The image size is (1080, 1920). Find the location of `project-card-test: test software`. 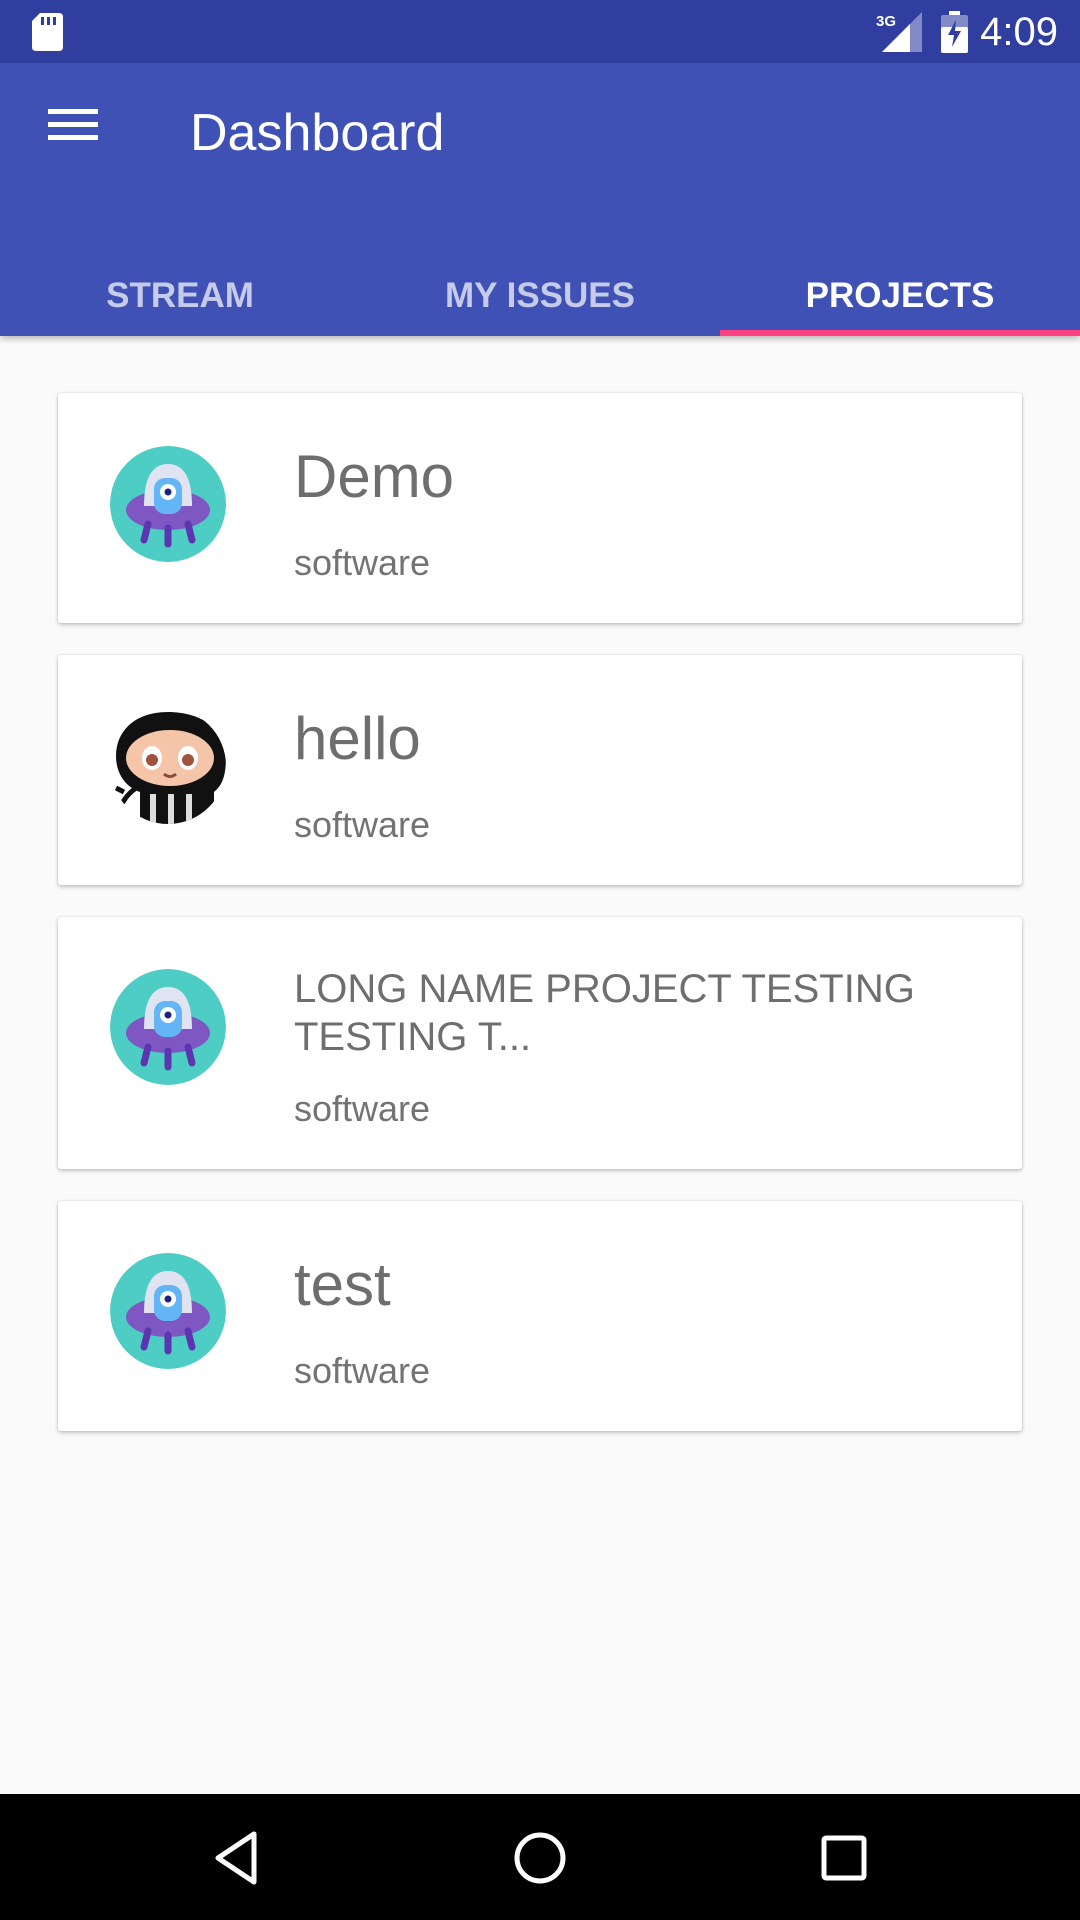

project-card-test: test software is located at coordinates (540, 1316).